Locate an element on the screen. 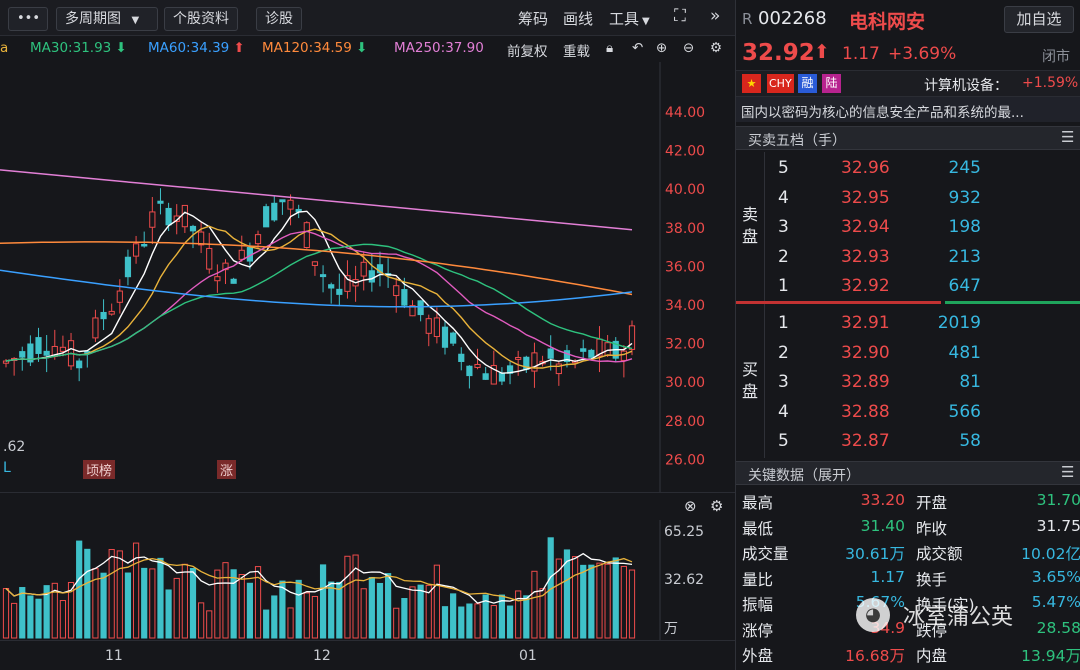 The height and width of the screenshot is (670, 1080). bid-row: 3 32.89 81 is located at coordinates (923, 383).